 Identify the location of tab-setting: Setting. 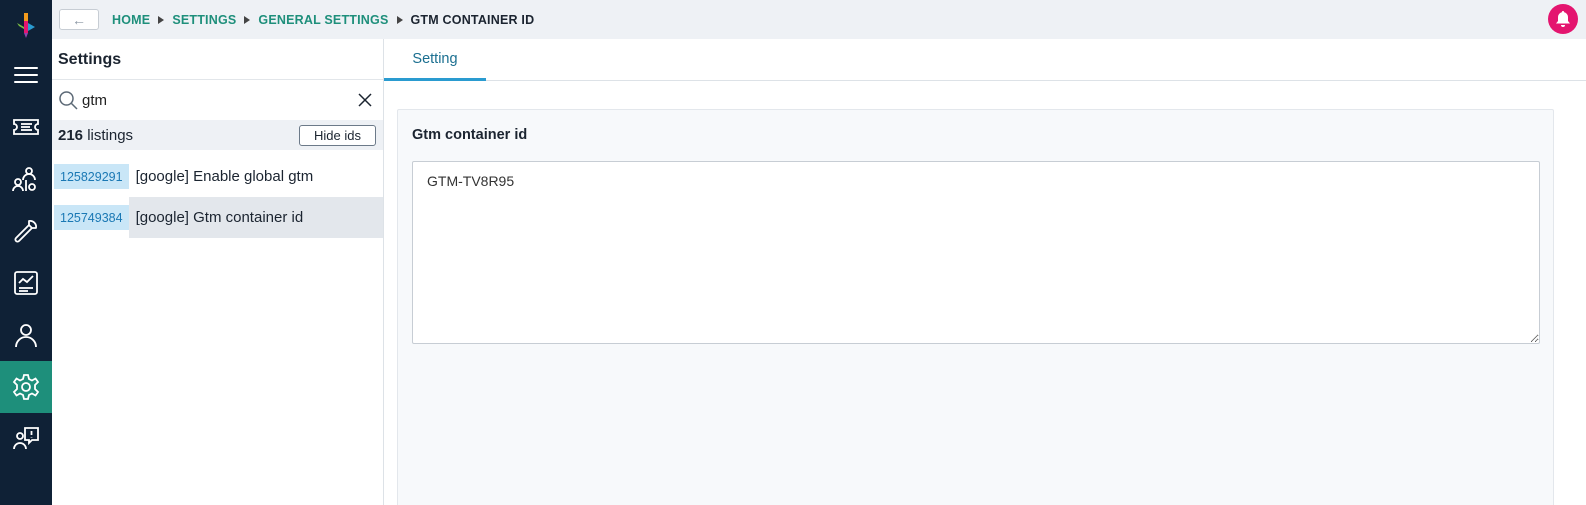
(435, 60).